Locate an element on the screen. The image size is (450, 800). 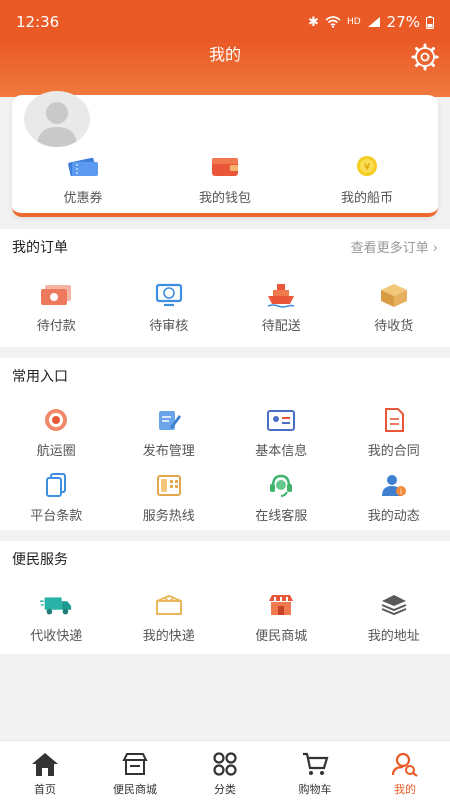
service-label: 代收快递 is located at coordinates (56, 636).